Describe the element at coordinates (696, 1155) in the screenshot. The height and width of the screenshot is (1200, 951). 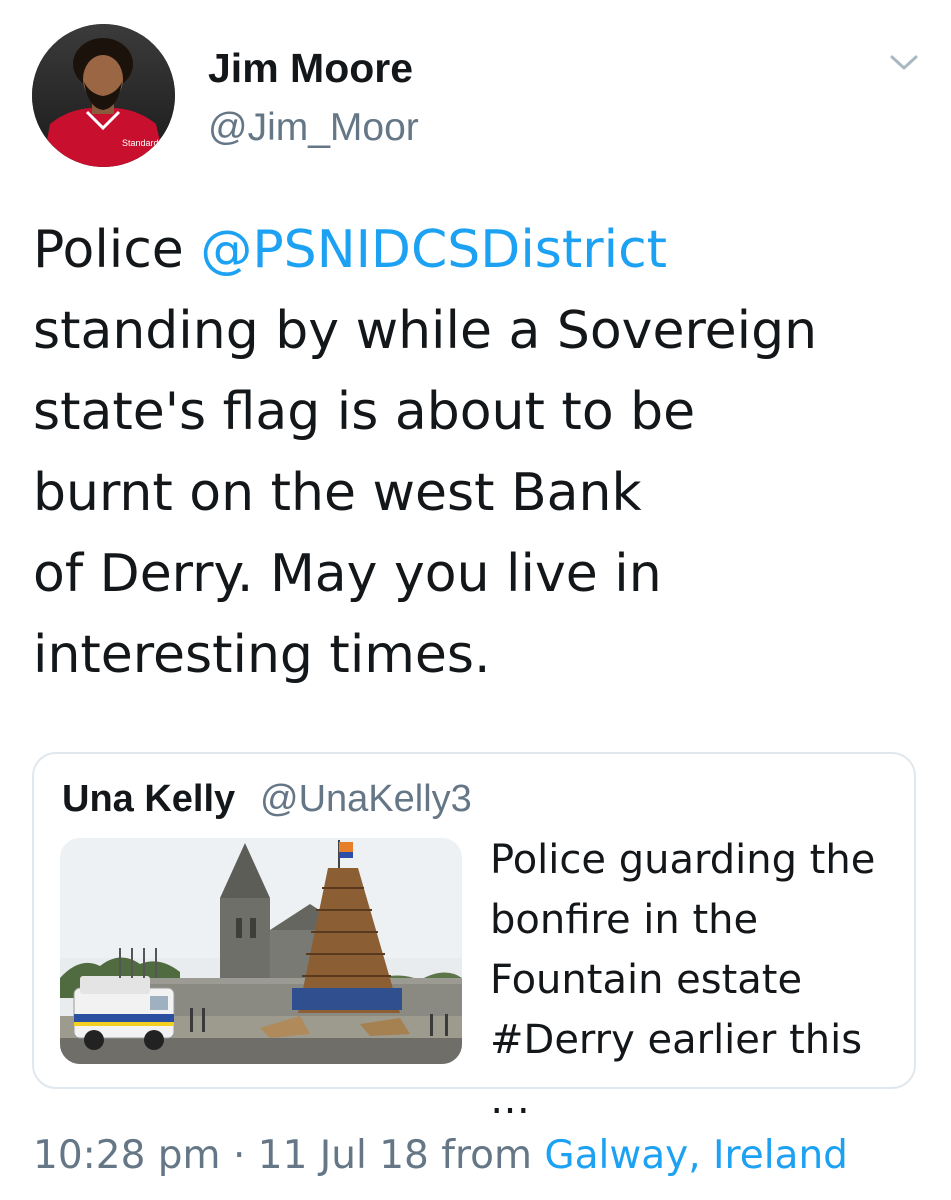
I see `location-link: Galway, Ireland` at that location.